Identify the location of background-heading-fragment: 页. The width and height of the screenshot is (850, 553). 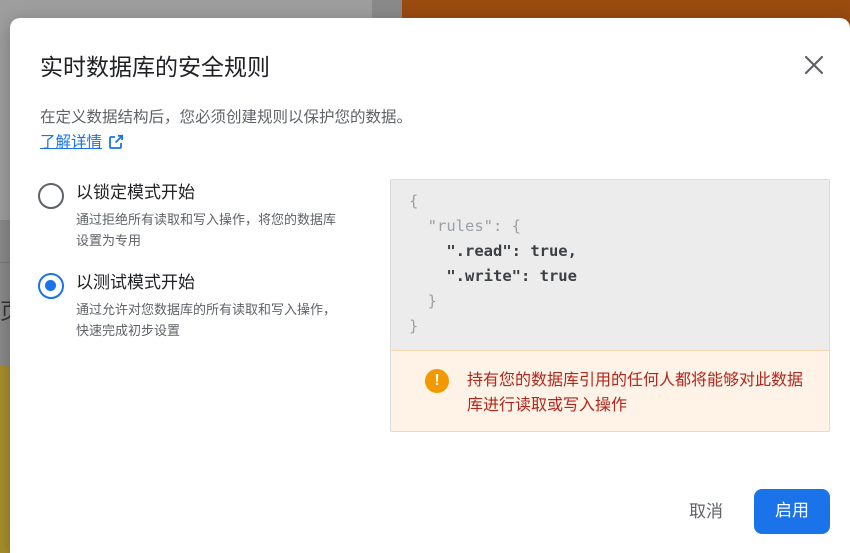
(5, 313).